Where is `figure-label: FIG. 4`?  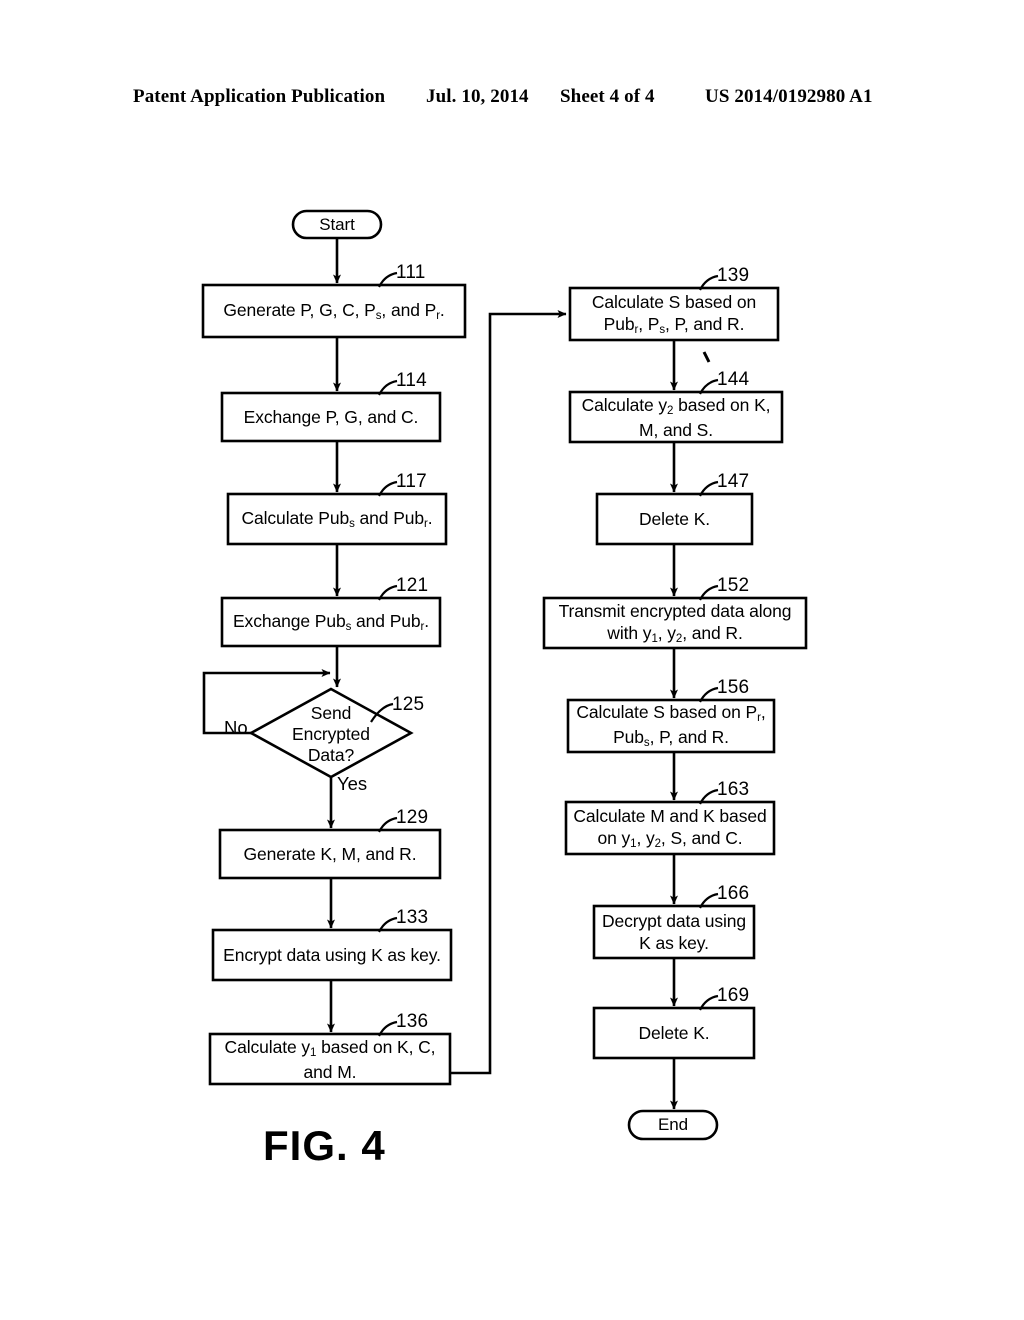
figure-label: FIG. 4 is located at coordinates (324, 1145).